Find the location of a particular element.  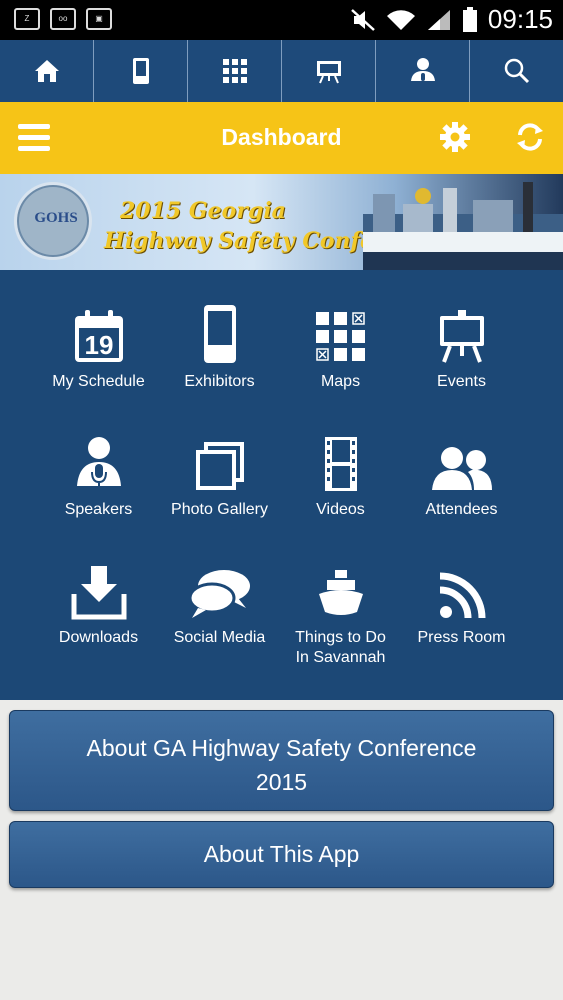

tile-maps: Maps is located at coordinates (340, 347).